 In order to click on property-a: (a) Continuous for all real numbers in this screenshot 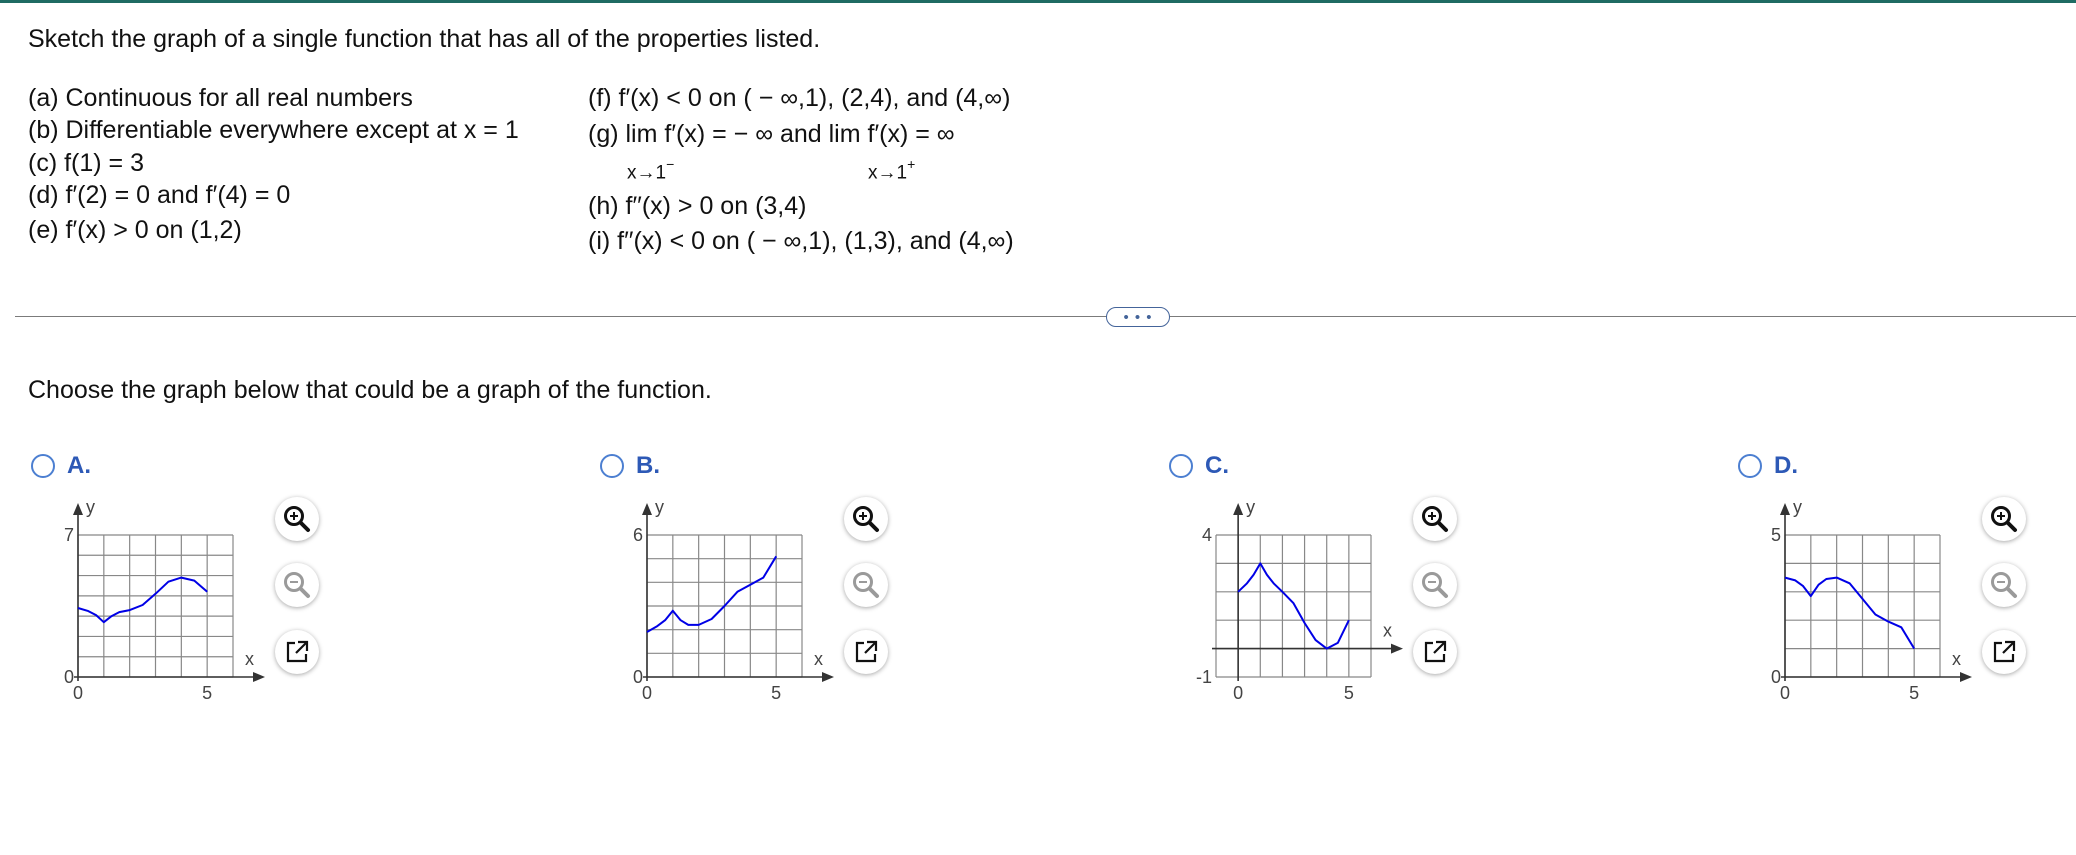, I will do `click(220, 98)`.